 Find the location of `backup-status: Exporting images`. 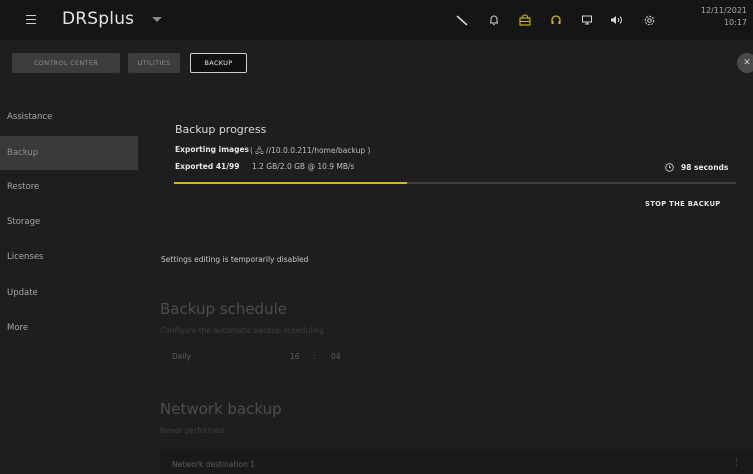

backup-status: Exporting images is located at coordinates (212, 149).